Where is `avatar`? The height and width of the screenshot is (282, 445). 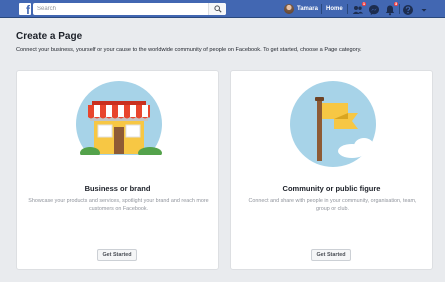
avatar is located at coordinates (289, 9).